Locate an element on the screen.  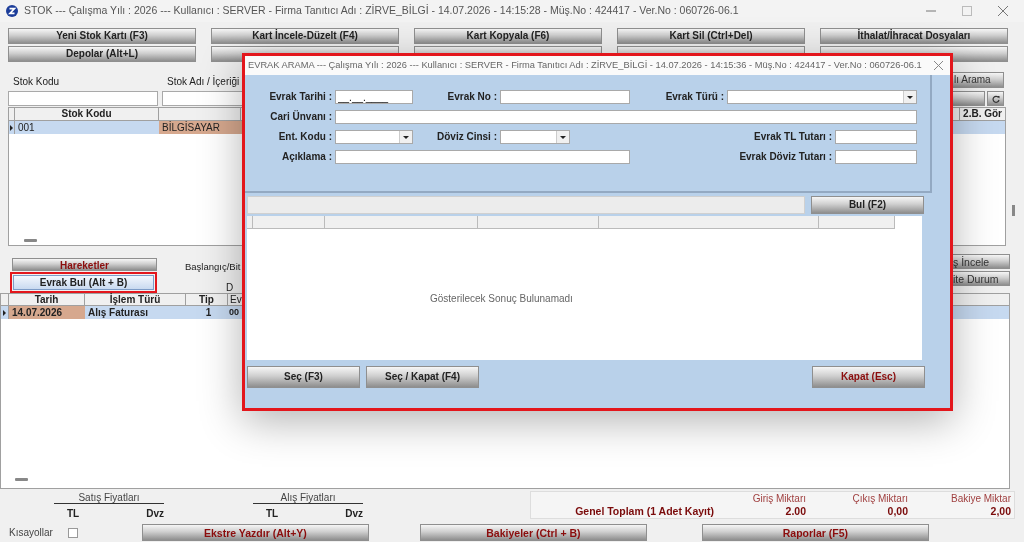
field-label: Açıklama : is located at coordinates (307, 157).